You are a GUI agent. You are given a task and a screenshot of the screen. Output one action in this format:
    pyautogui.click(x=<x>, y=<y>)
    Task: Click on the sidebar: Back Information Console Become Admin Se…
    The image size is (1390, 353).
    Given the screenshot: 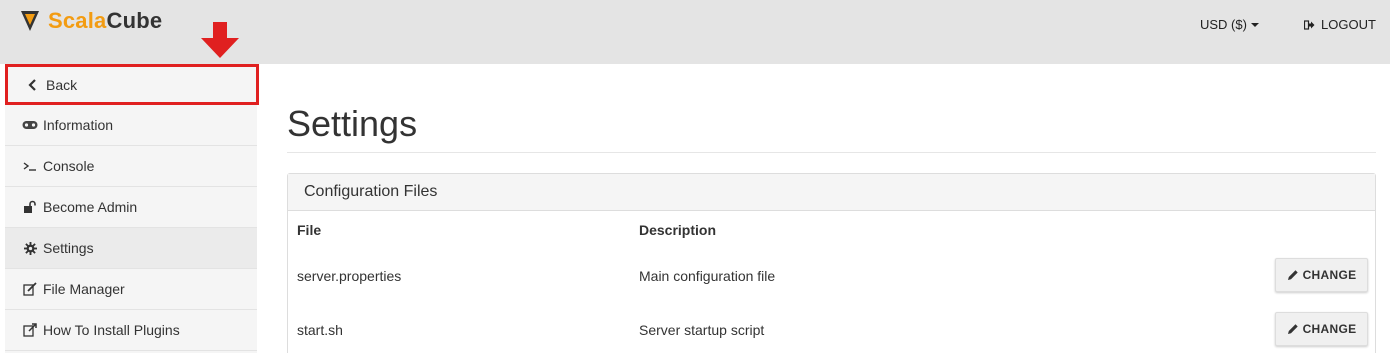 What is the action you would take?
    pyautogui.click(x=132, y=208)
    